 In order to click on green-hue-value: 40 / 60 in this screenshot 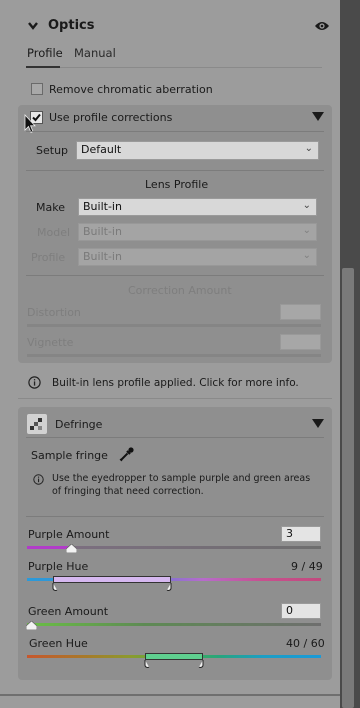, I will do `click(305, 643)`.